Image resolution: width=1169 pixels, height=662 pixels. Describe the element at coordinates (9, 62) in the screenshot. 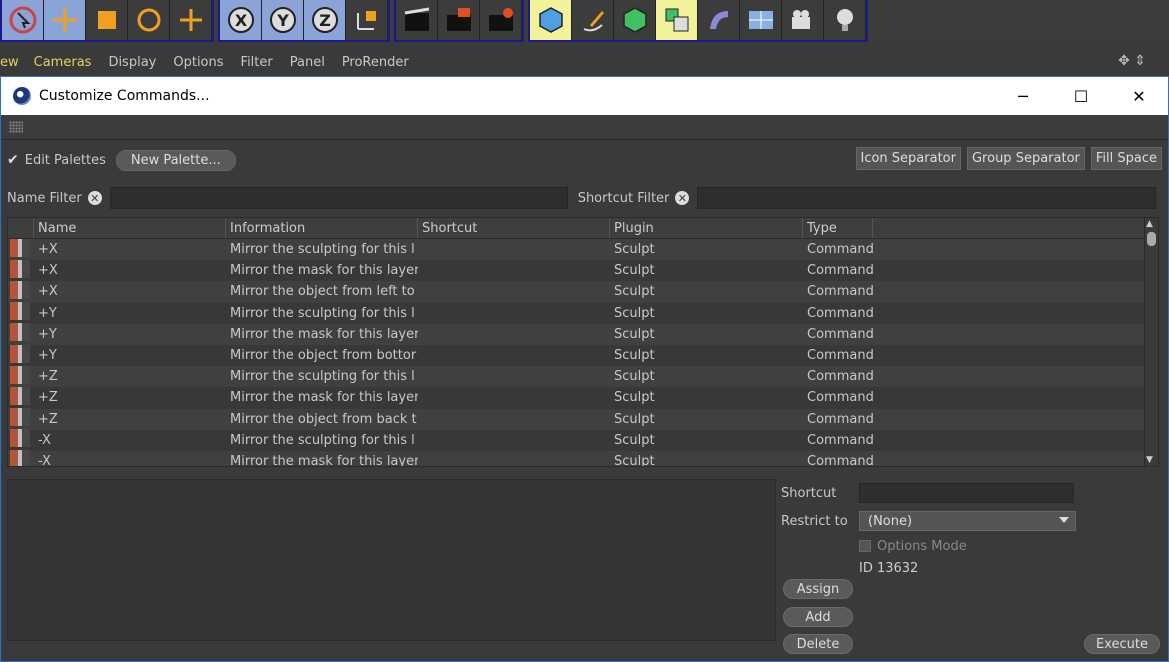

I see `menu-item: ew` at that location.